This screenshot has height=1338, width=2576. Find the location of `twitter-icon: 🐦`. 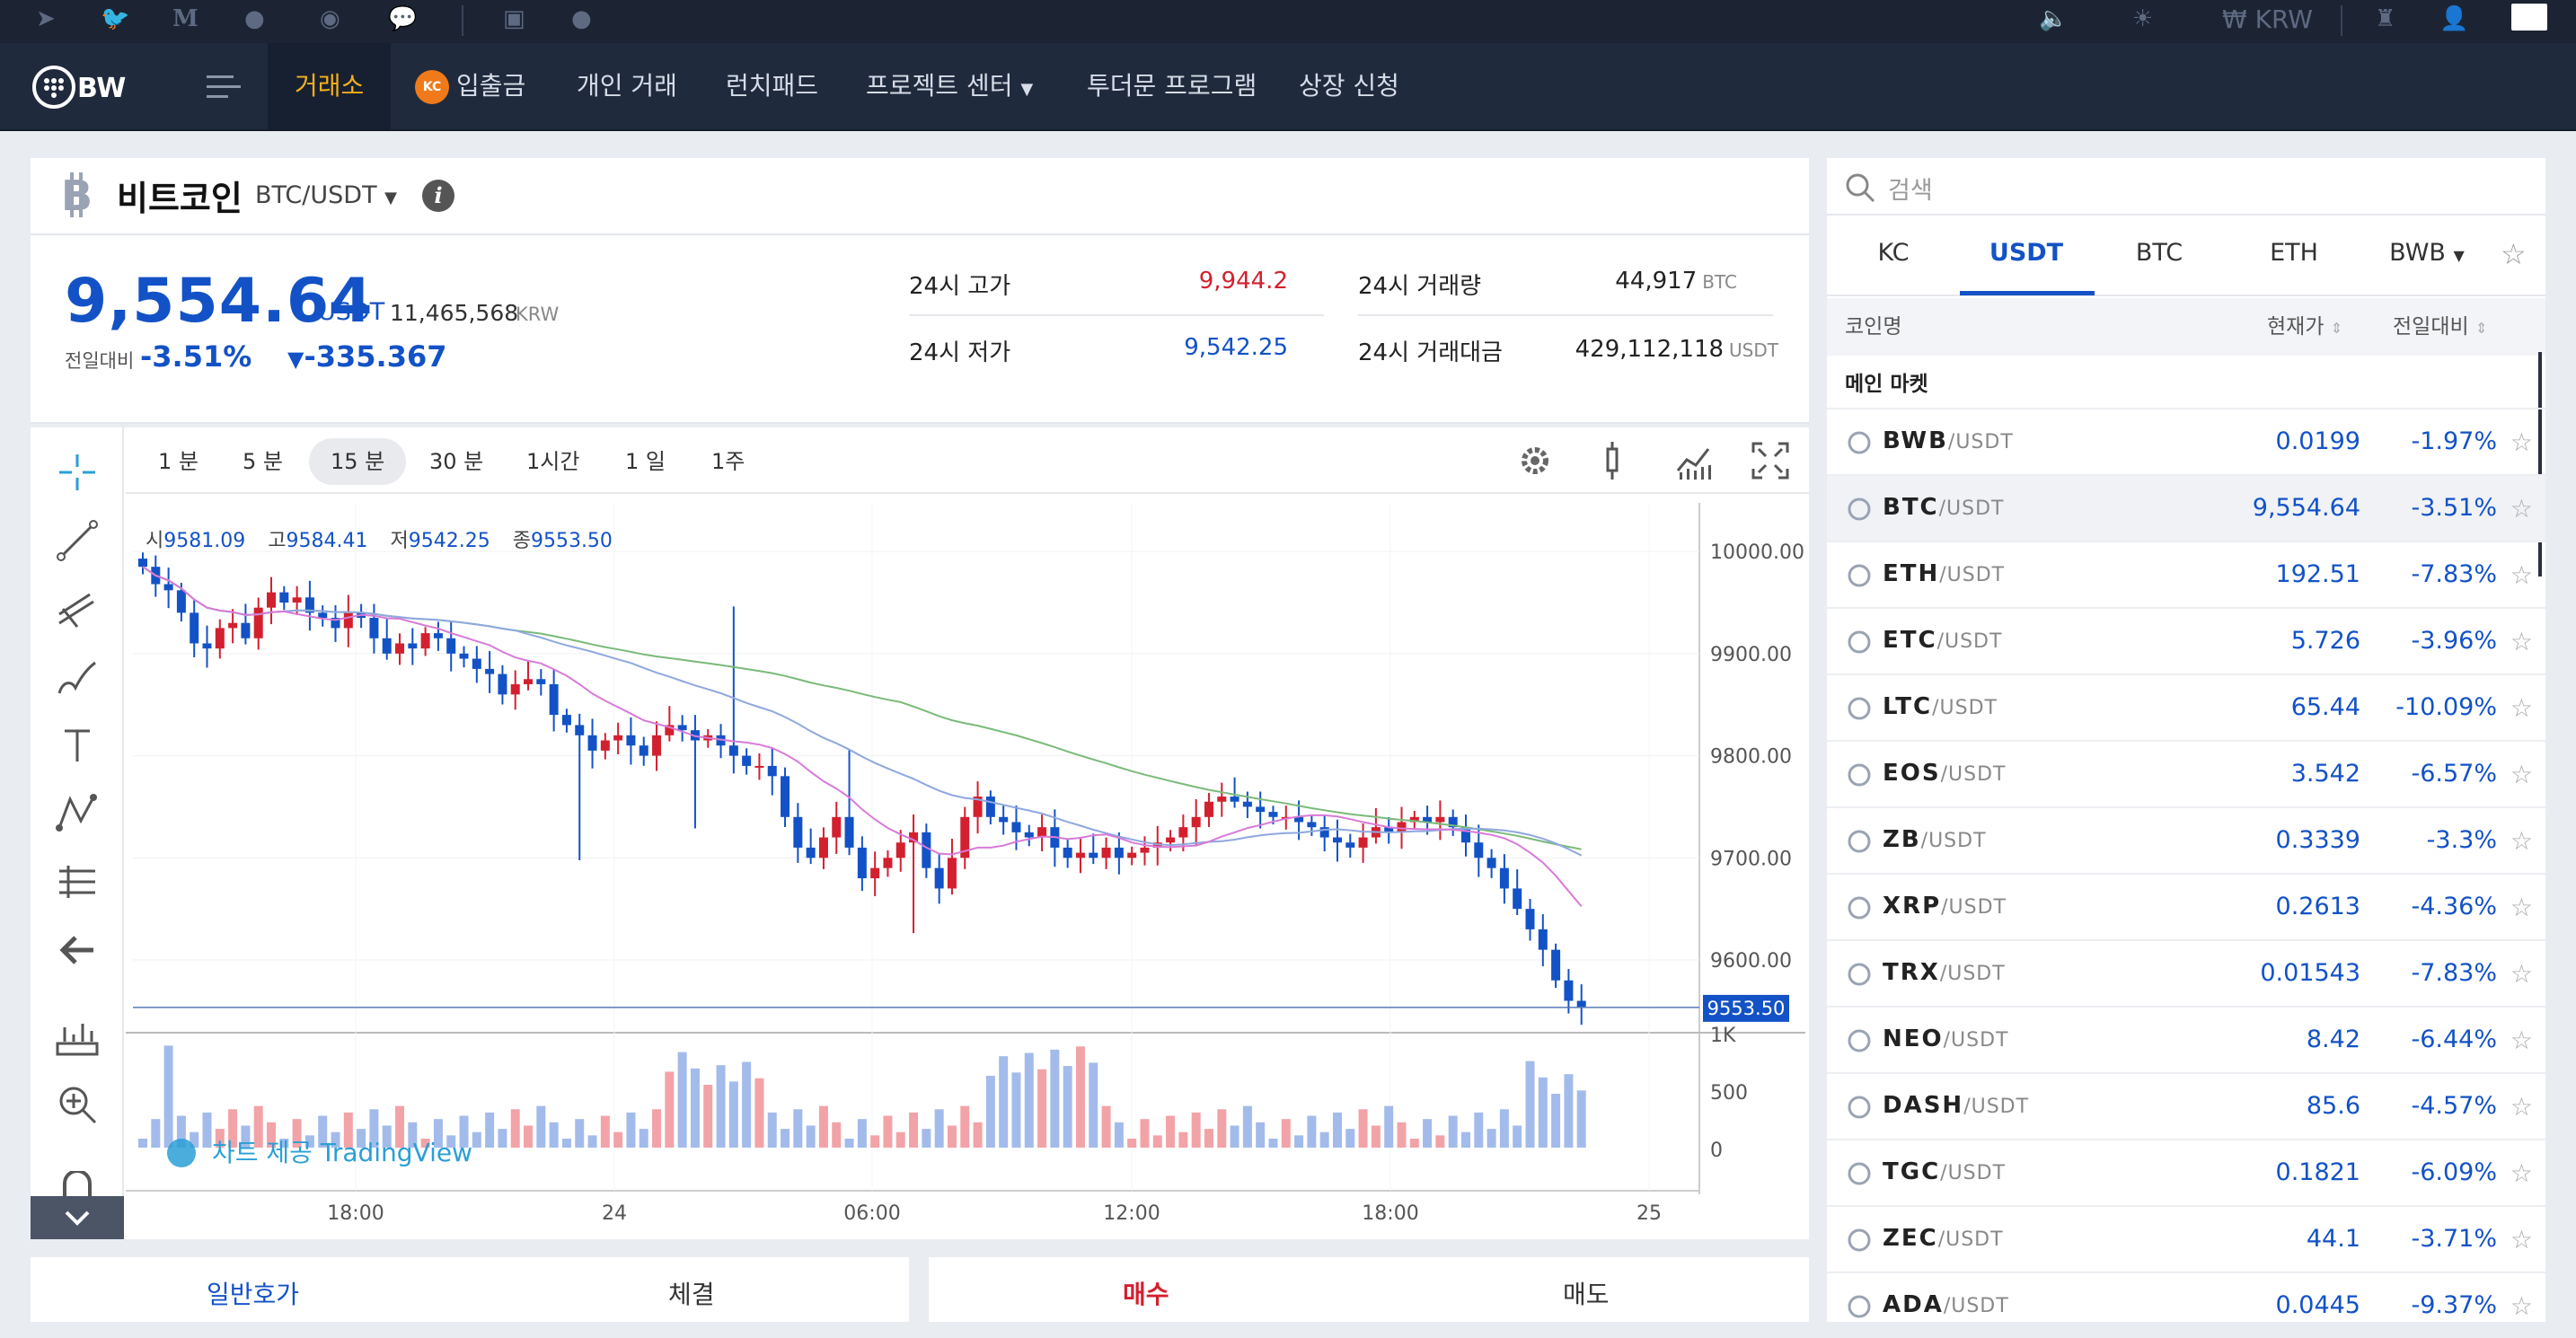

twitter-icon: 🐦 is located at coordinates (115, 18).